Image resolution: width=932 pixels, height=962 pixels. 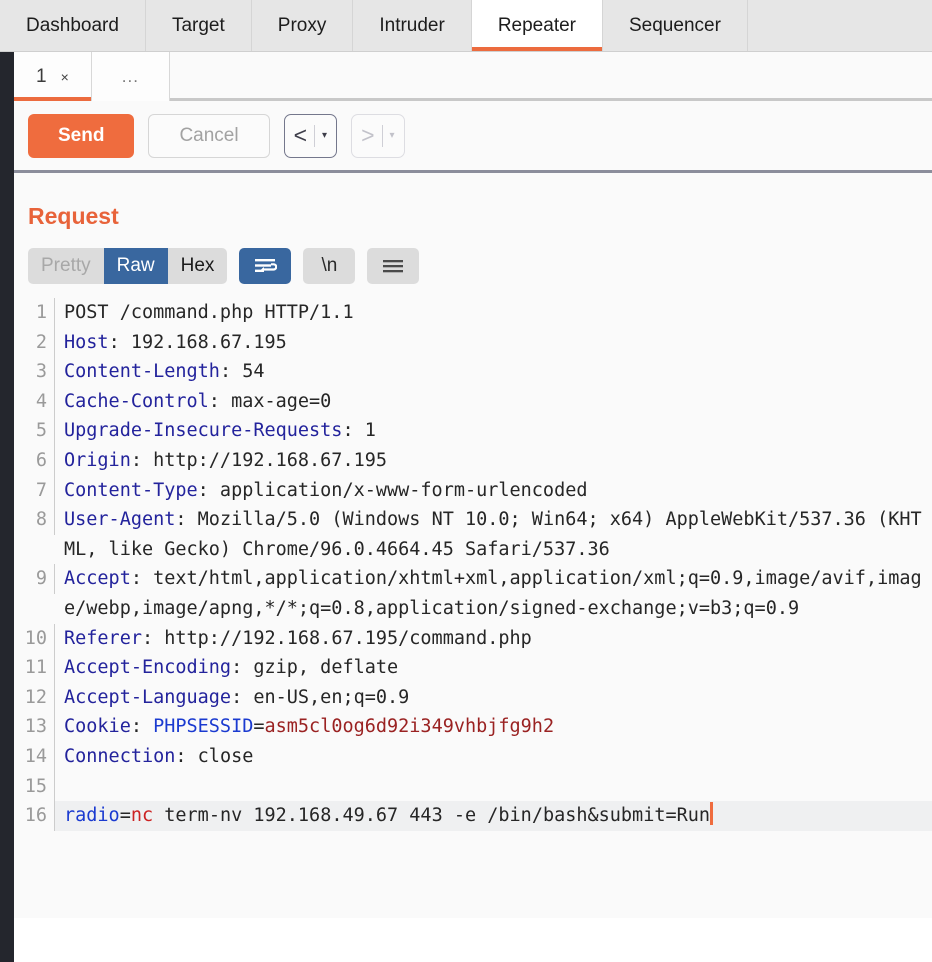 I want to click on word-wrap-button, so click(x=265, y=266).